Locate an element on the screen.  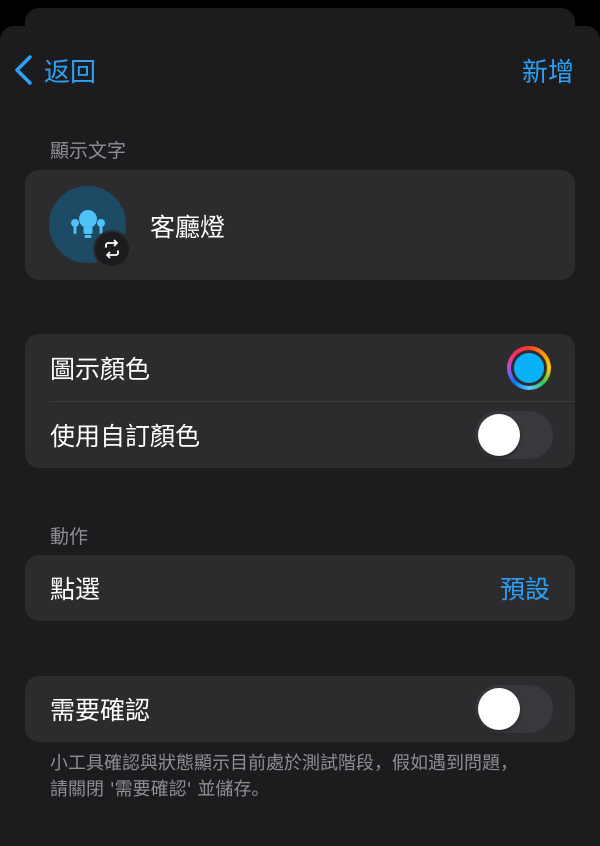
require-confirm-toggle is located at coordinates (514, 709).